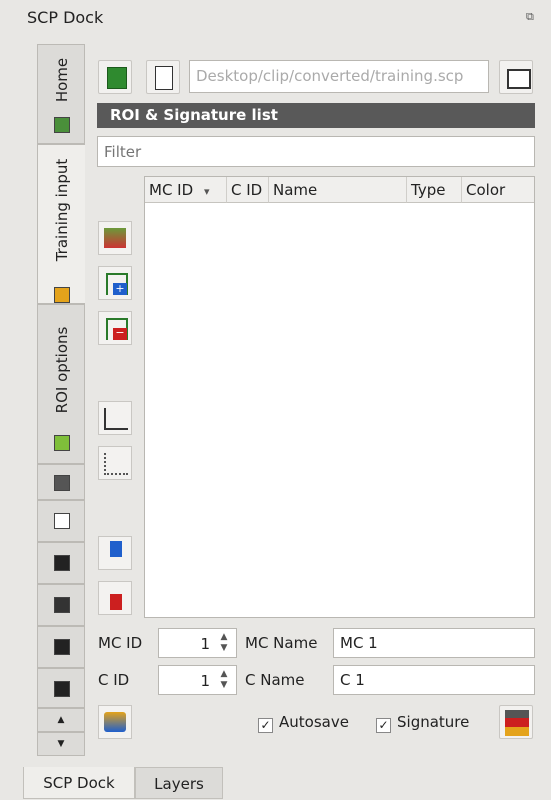 This screenshot has width=551, height=800. I want to click on column-header-color: Color, so click(498, 190).